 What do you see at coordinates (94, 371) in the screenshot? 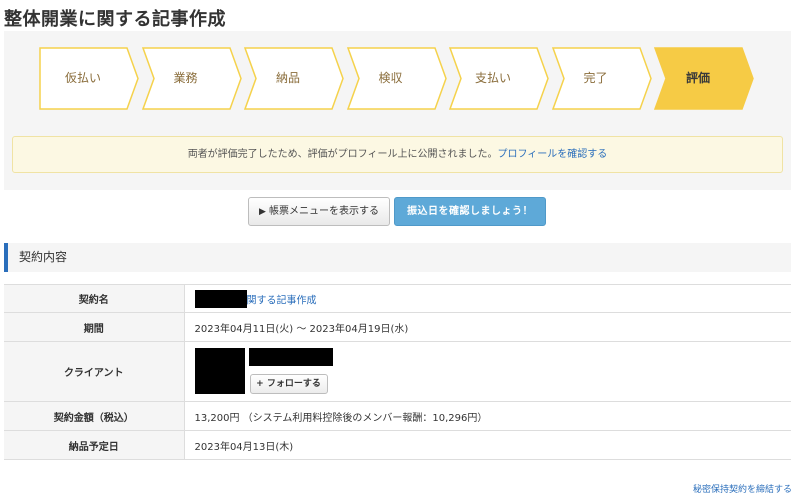
I see `client-label: クライアント` at bounding box center [94, 371].